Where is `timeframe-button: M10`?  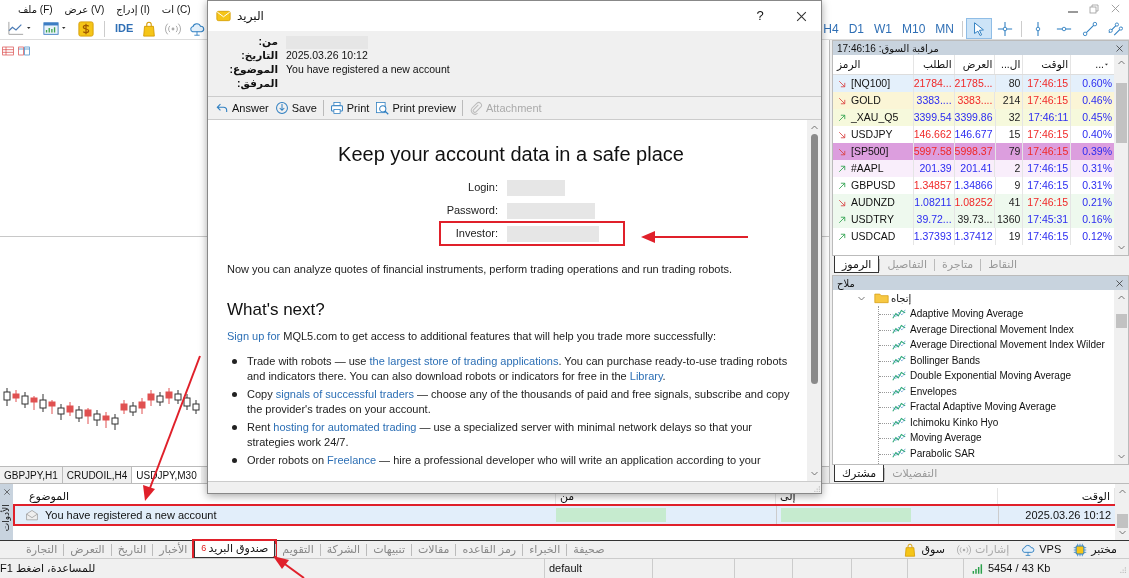 timeframe-button: M10 is located at coordinates (914, 28).